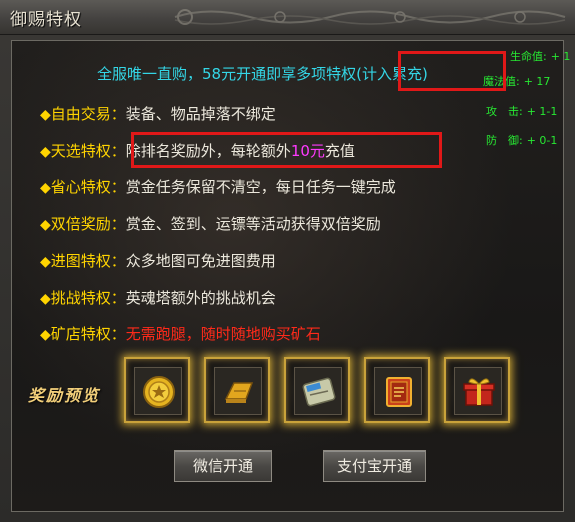 This screenshot has height=522, width=575. I want to click on stat-value: + 1-1, so click(542, 111).